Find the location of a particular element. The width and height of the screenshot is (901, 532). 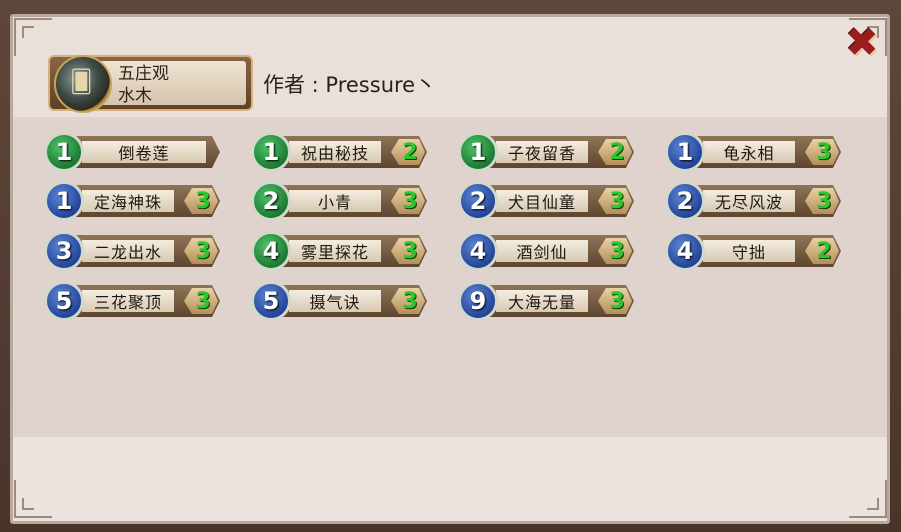

hero-slot: 子夜留香 2 1 is located at coordinates (547, 152).